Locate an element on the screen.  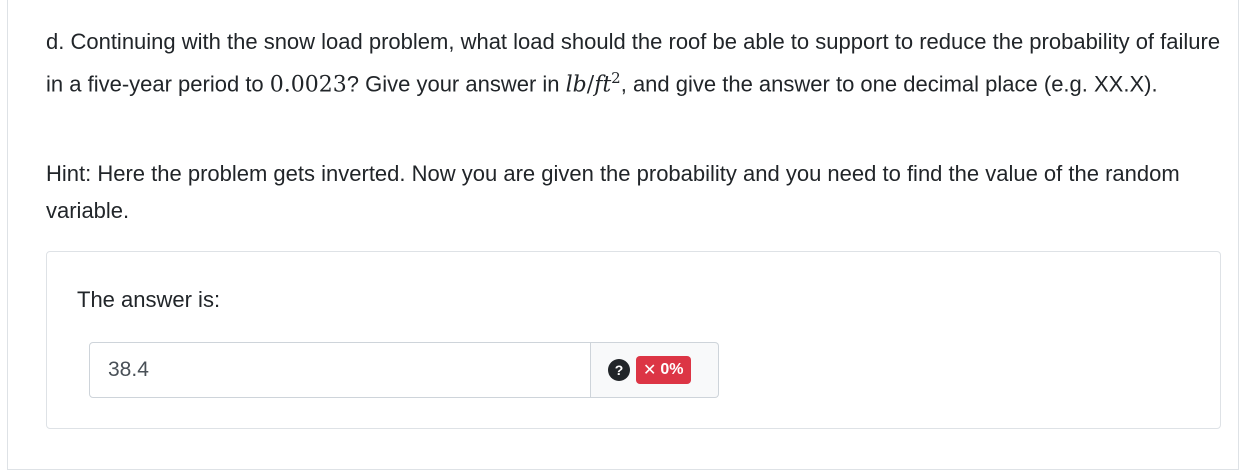
score-badge: ✕ 0% is located at coordinates (663, 370).